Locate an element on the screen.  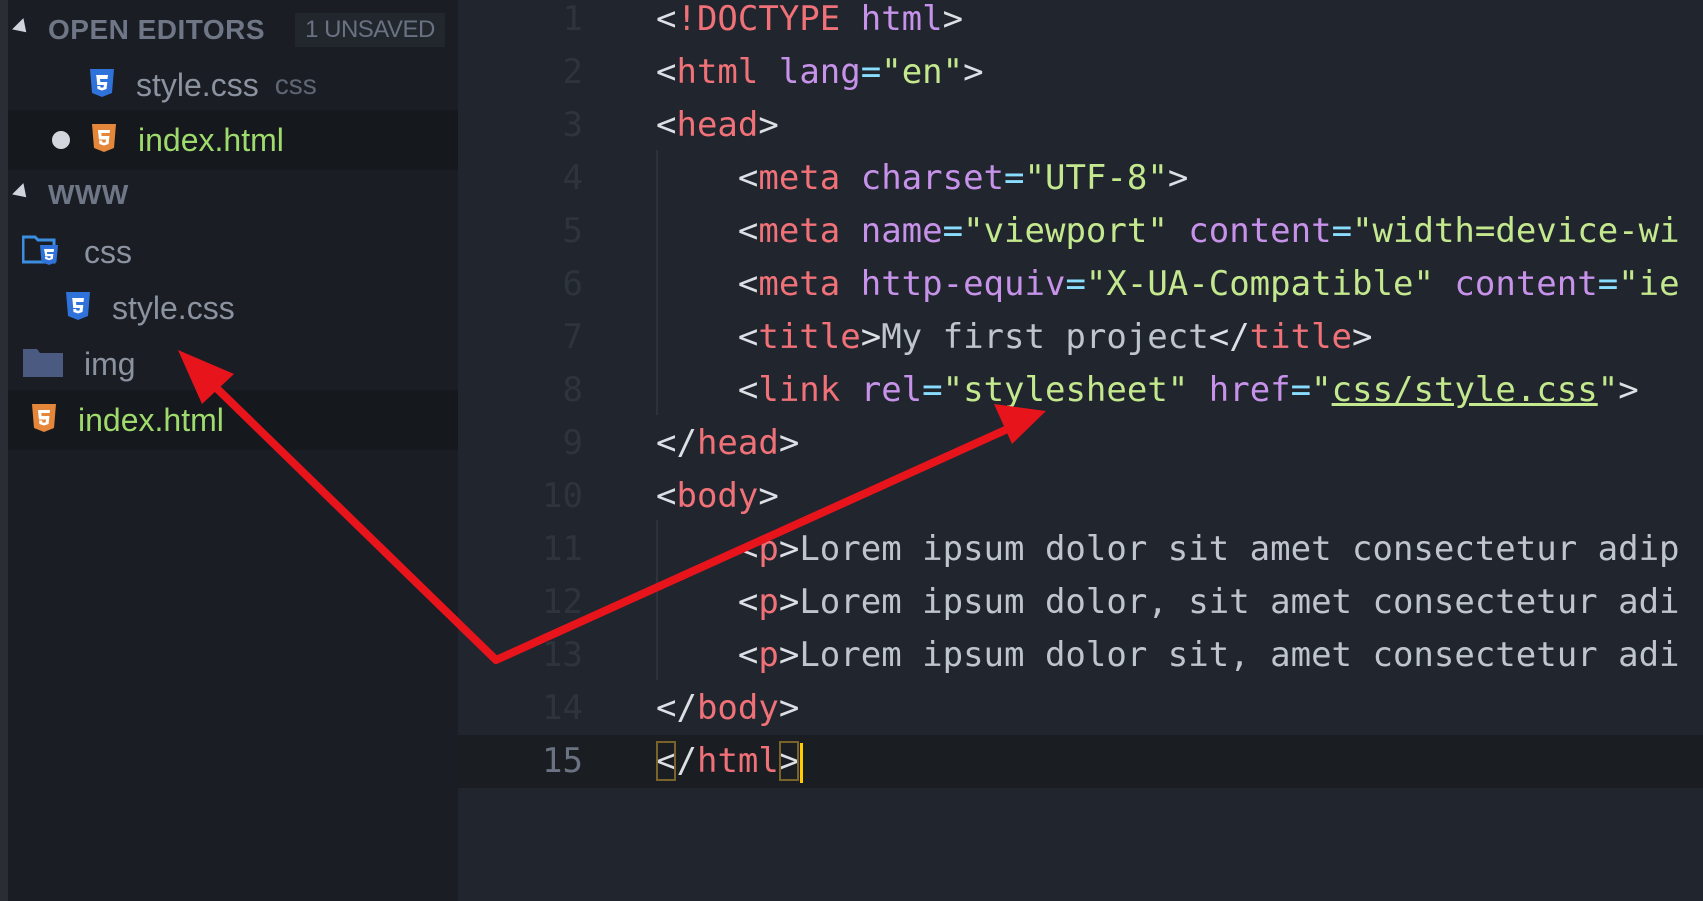
open-editor-filename: style.css is located at coordinates (197, 84).